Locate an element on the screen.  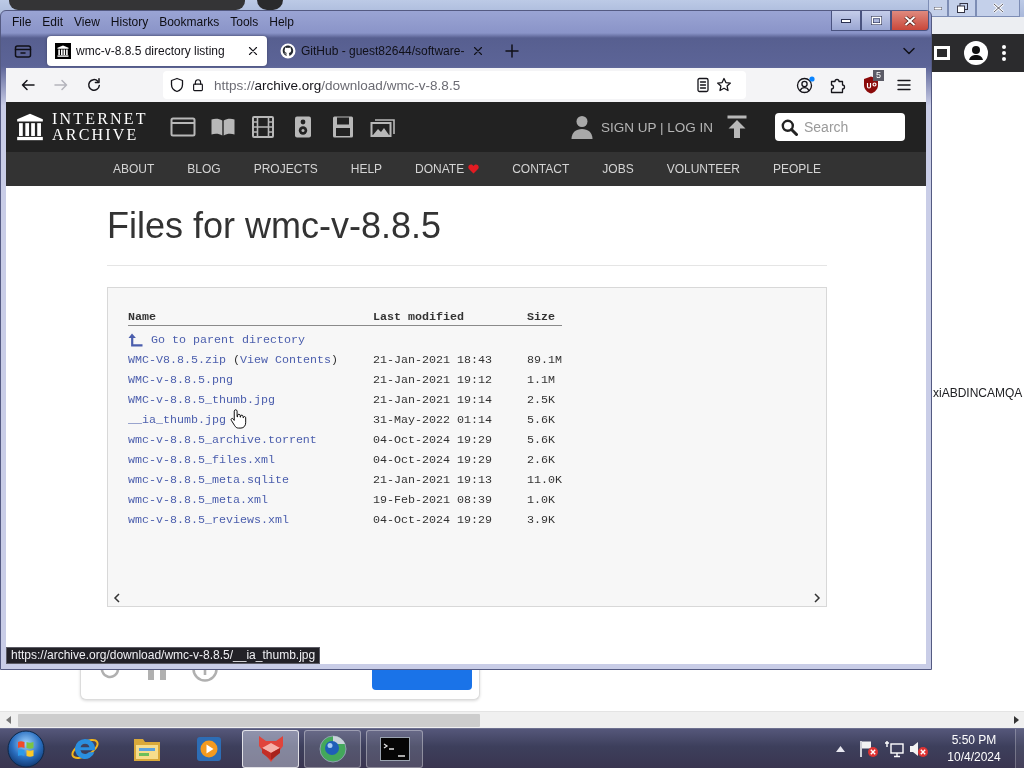
file-size: 2.5K is located at coordinates (541, 400).